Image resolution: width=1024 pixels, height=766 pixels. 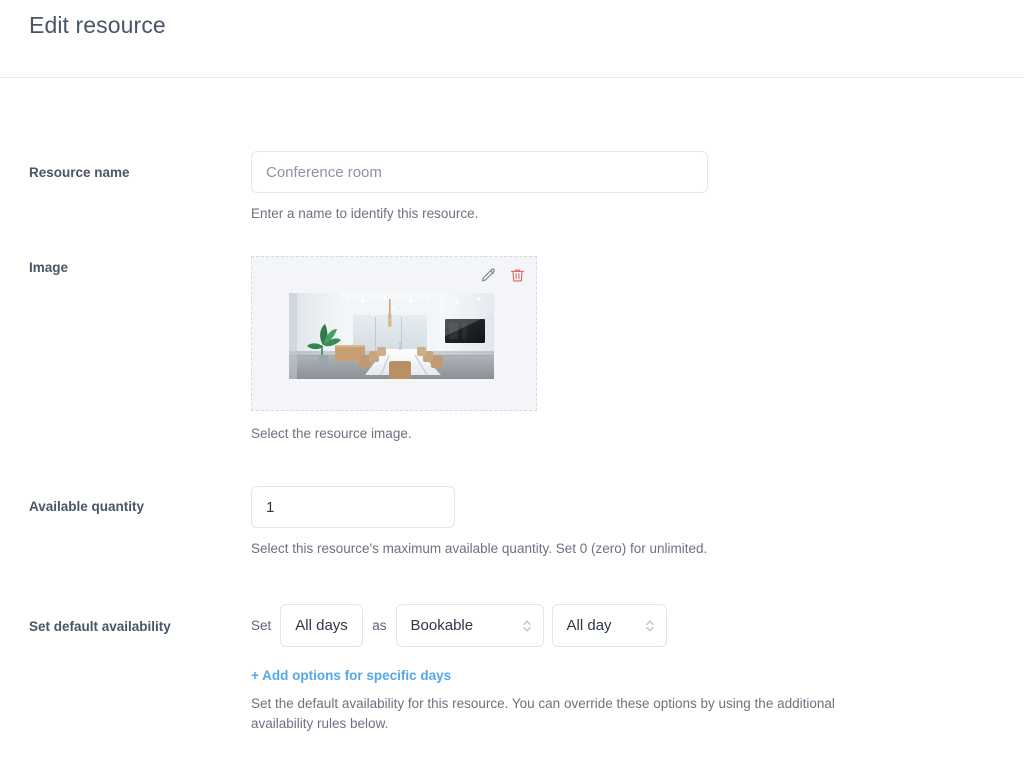 I want to click on image-dropzone, so click(x=394, y=333).